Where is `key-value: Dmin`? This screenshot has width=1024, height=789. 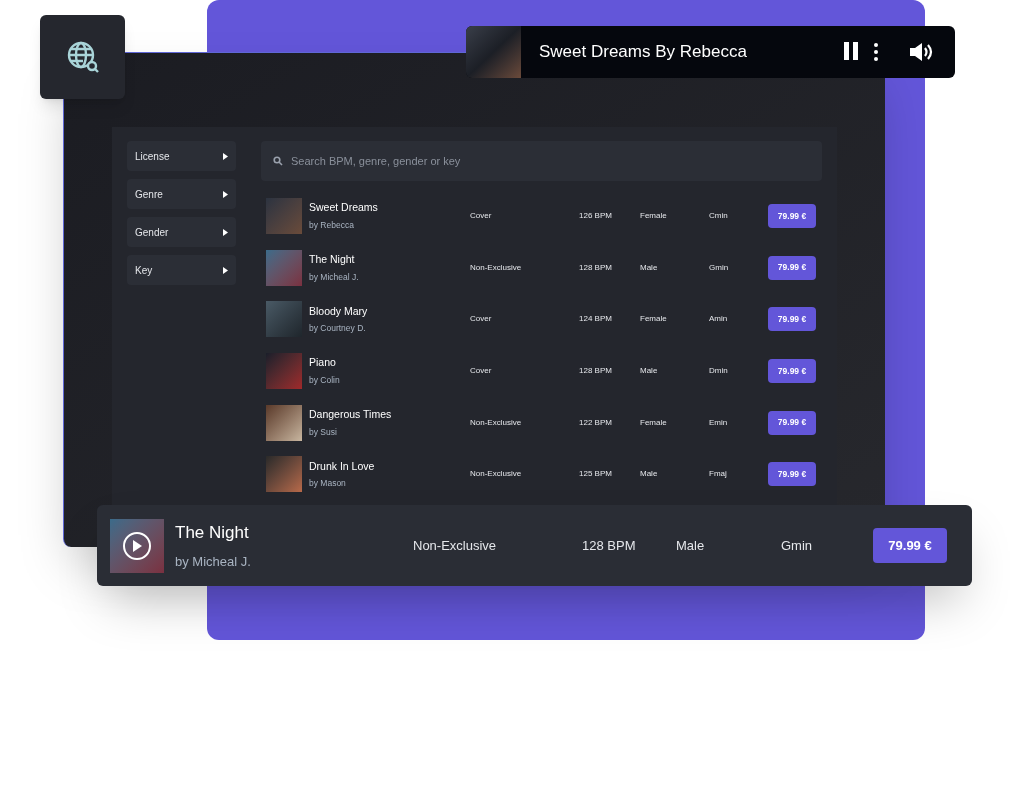
key-value: Dmin is located at coordinates (719, 371).